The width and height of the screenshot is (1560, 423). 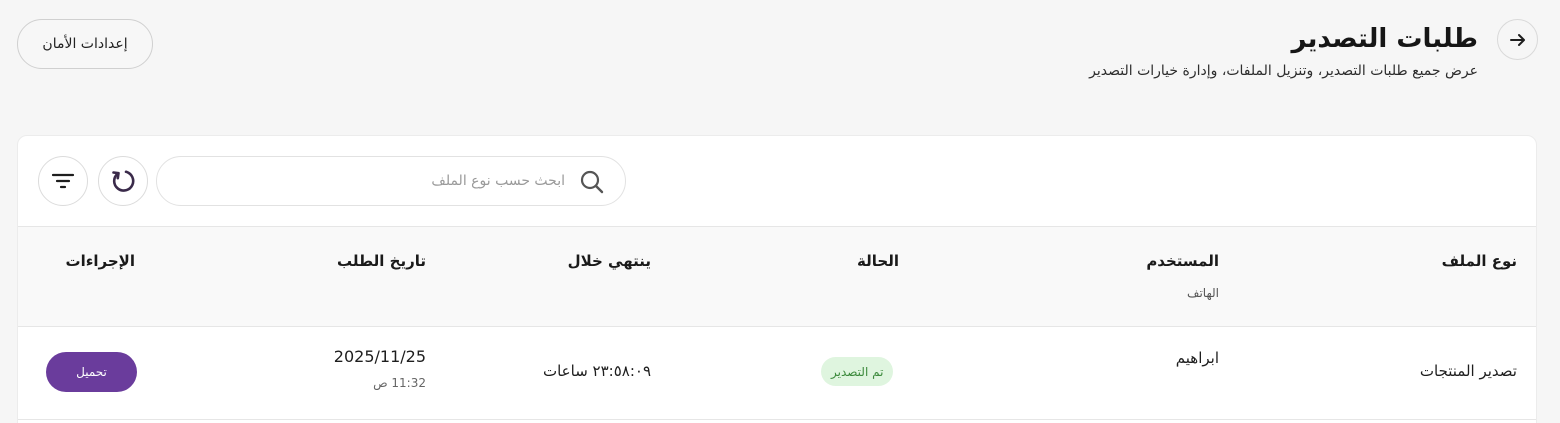 I want to click on status-badge: تم التصدير, so click(x=857, y=371).